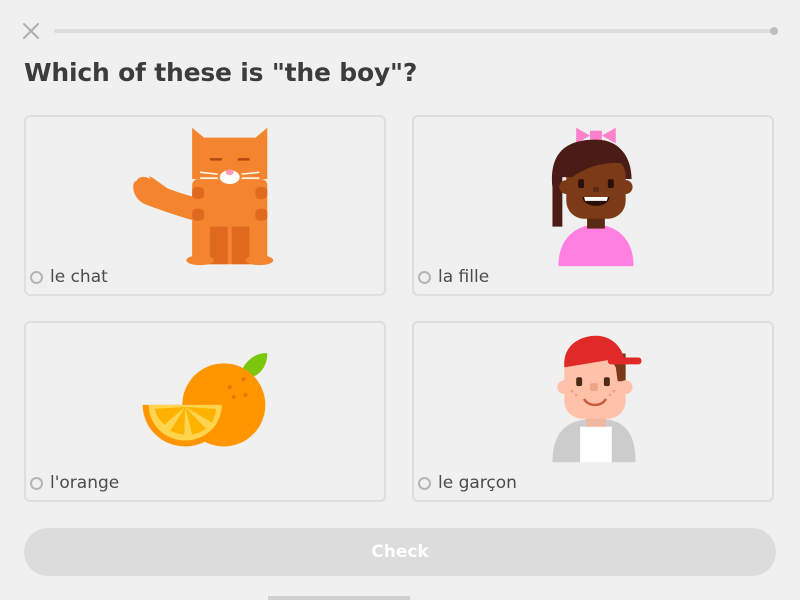 The height and width of the screenshot is (600, 800). I want to click on check-button: Check, so click(400, 552).